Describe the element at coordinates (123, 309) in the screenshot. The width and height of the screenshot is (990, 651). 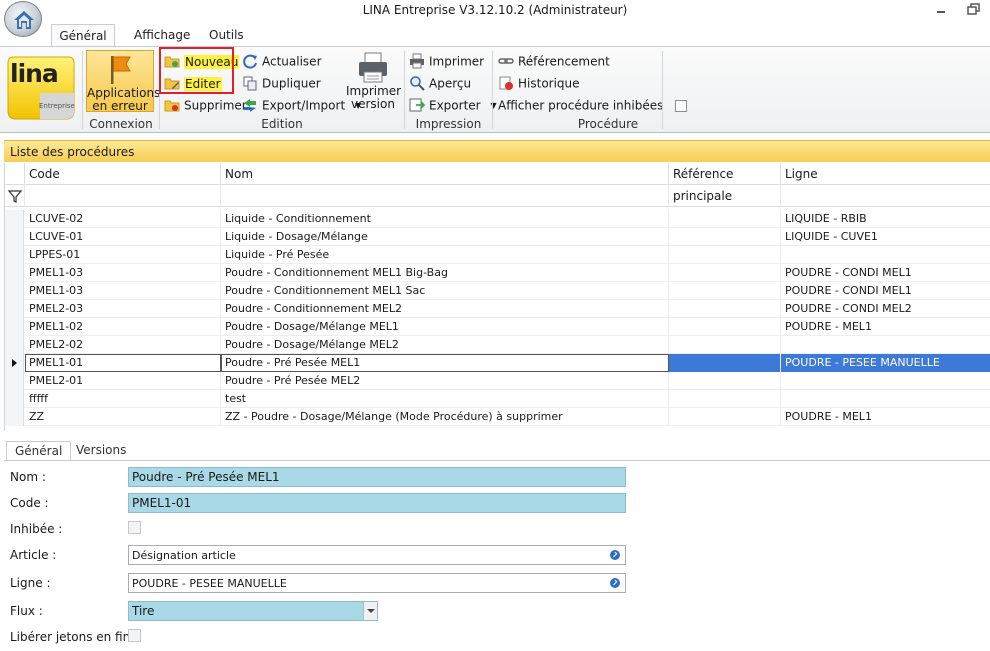
I see `cell-code: PMEL2-03` at that location.